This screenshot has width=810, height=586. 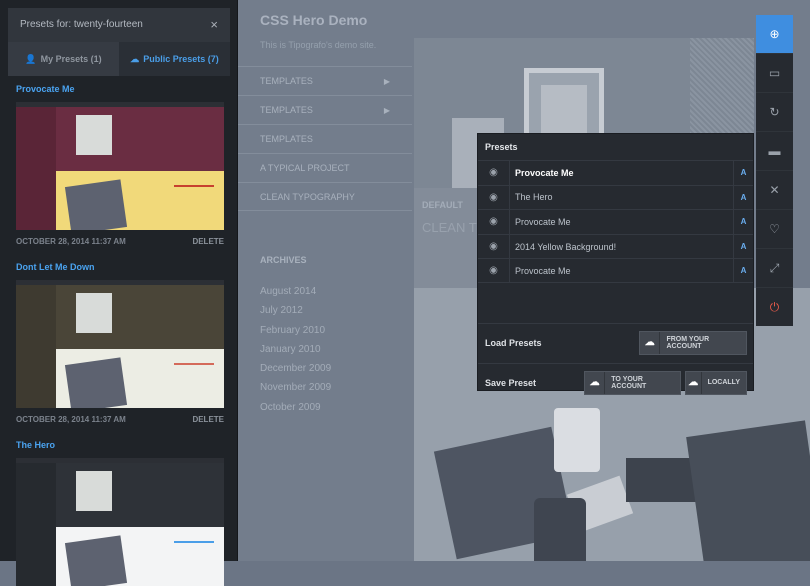 What do you see at coordinates (632, 382) in the screenshot?
I see `save-to-account-button: ☁ TO YOUR ACCOUNT` at bounding box center [632, 382].